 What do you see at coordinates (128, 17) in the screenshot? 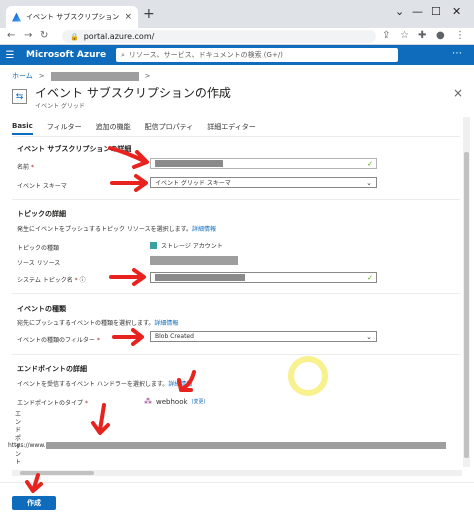
I see `tab-close-icon: ×` at bounding box center [128, 17].